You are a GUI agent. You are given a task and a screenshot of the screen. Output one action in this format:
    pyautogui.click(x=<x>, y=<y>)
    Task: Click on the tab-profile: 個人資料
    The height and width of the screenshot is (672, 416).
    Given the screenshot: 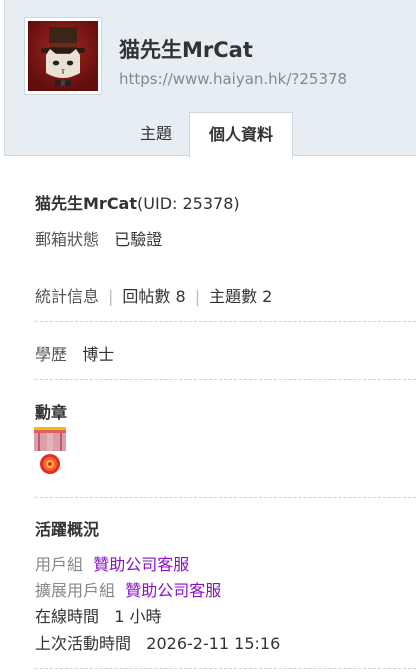 What is the action you would take?
    pyautogui.click(x=241, y=135)
    